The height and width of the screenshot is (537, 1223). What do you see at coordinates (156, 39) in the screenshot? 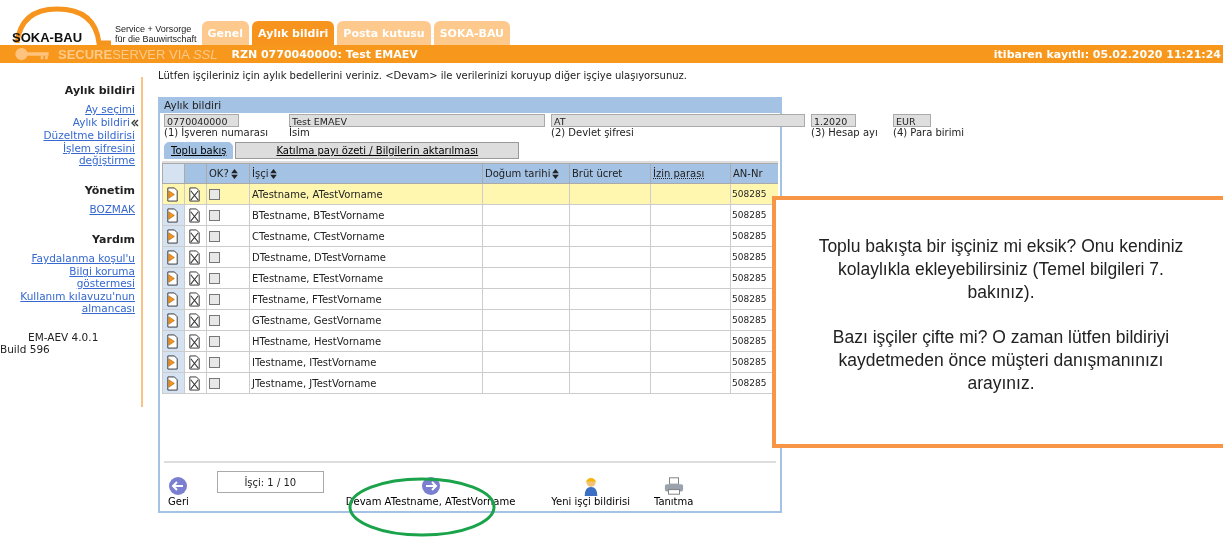
I see `tagline: für die Bauwirtschaft` at bounding box center [156, 39].